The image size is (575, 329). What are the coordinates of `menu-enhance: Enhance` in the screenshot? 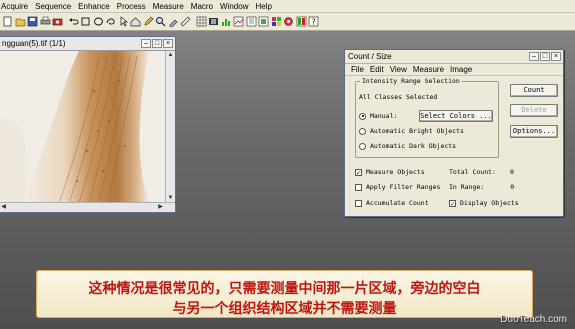 It's located at (94, 6).